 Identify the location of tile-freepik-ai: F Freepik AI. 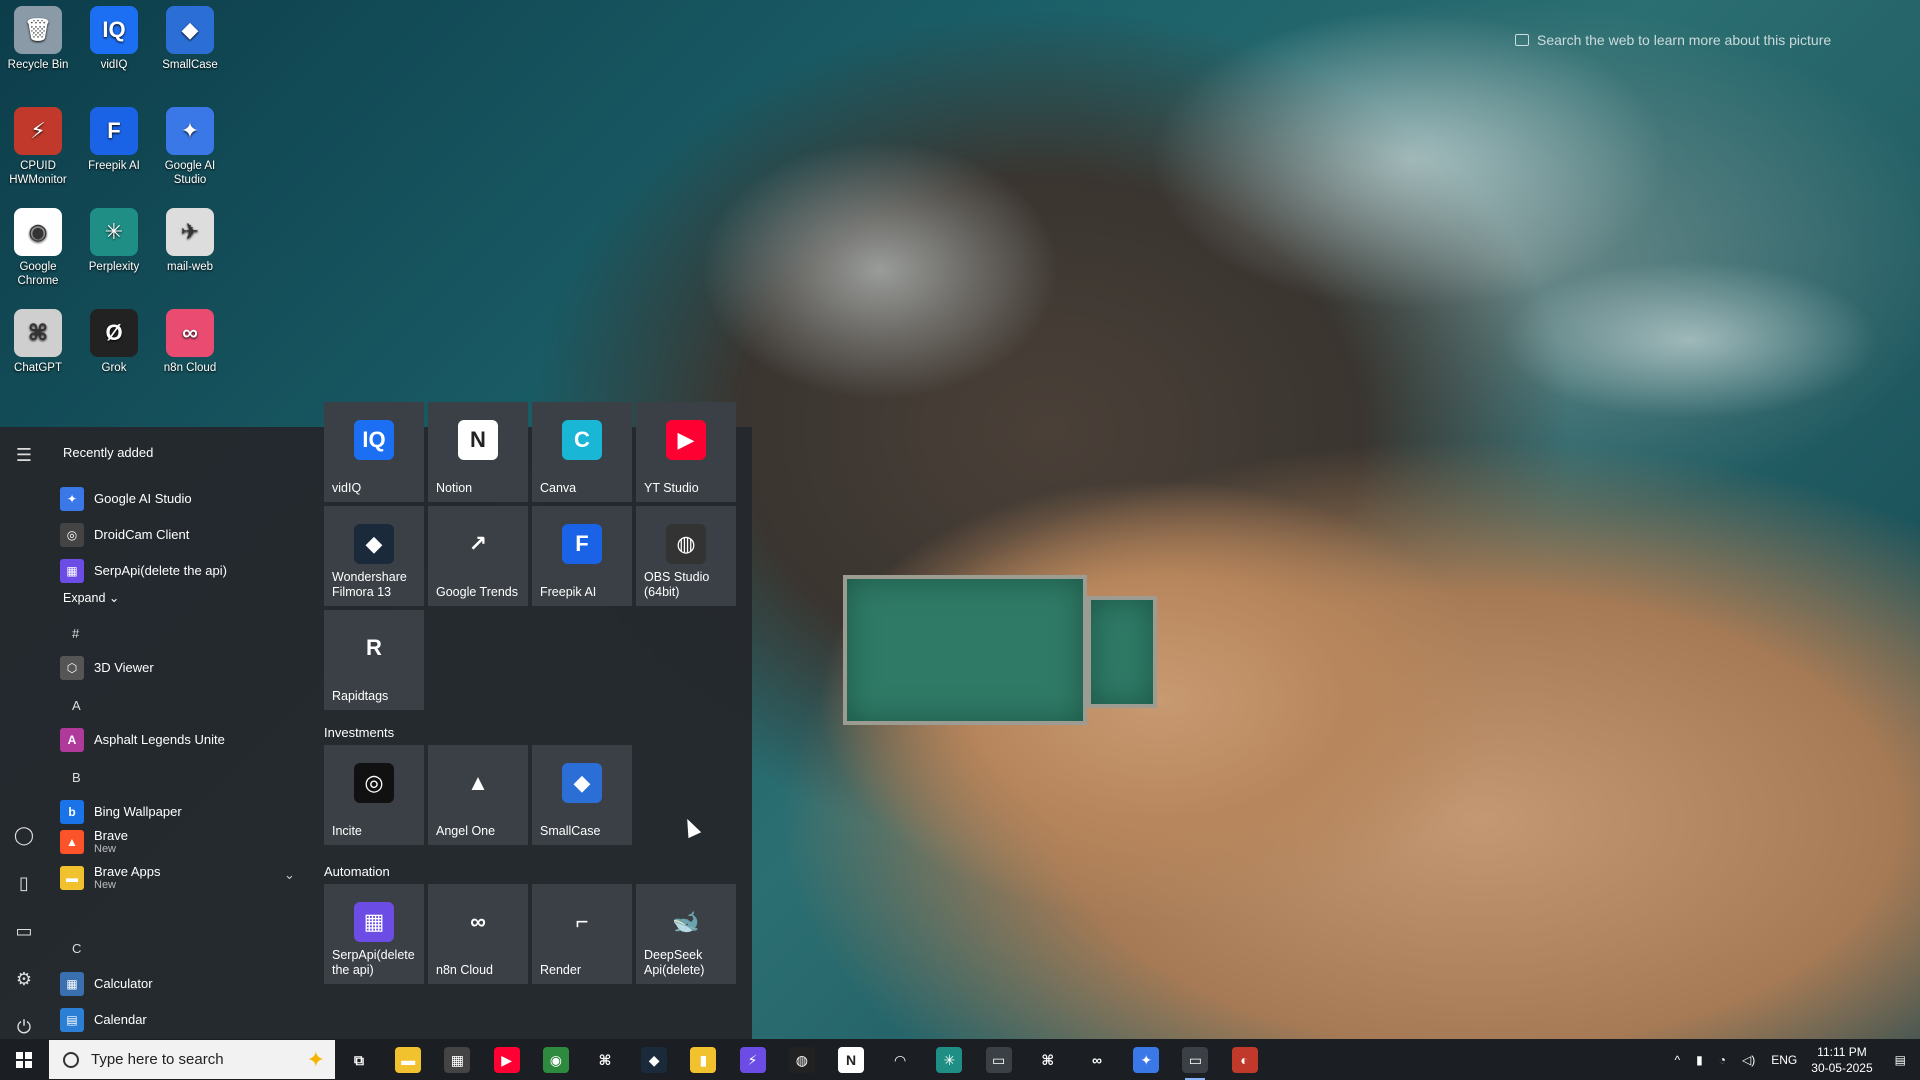
(582, 556).